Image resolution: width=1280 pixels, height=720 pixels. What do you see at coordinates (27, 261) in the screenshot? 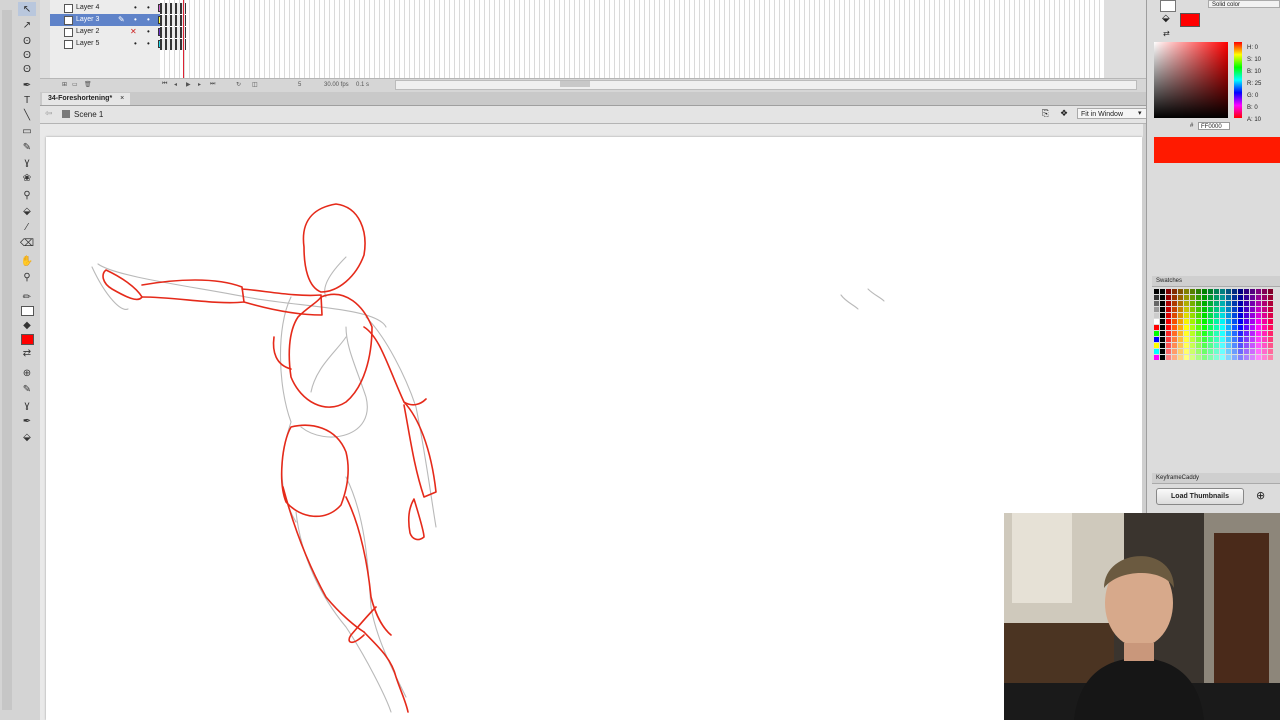
I see `hand-tool-icon: ✋` at bounding box center [27, 261].